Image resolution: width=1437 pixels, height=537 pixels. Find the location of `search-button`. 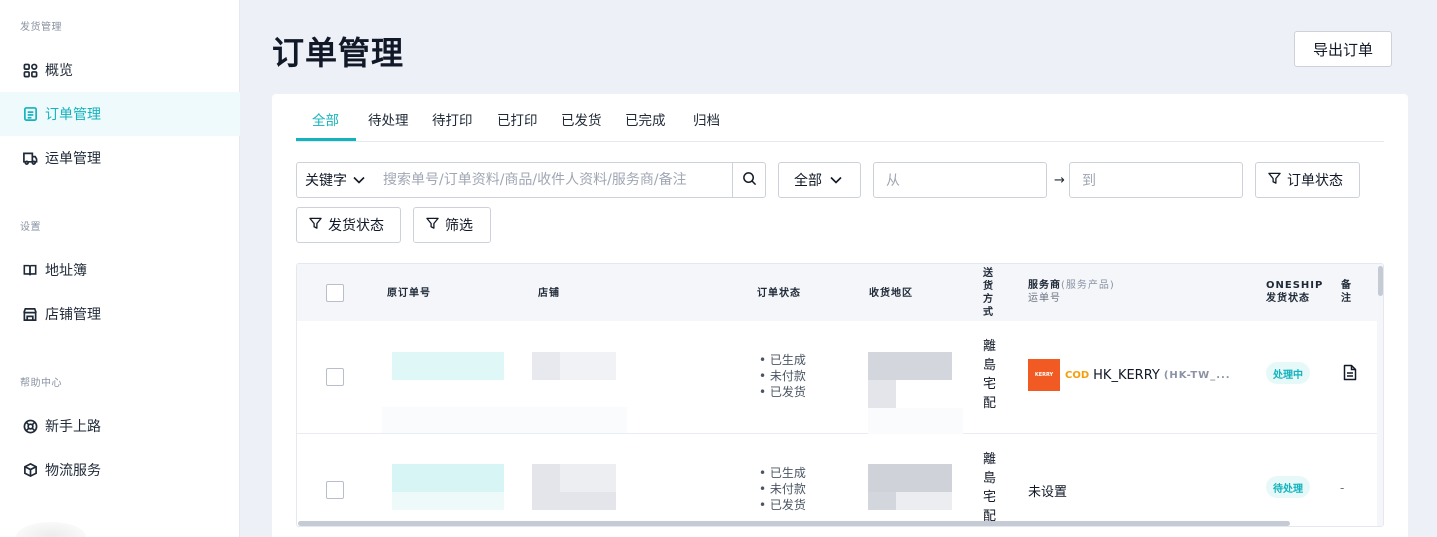

search-button is located at coordinates (749, 180).